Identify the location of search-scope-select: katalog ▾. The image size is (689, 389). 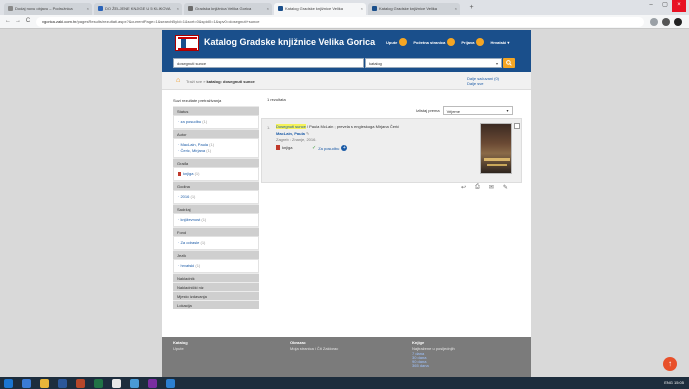
(433, 63).